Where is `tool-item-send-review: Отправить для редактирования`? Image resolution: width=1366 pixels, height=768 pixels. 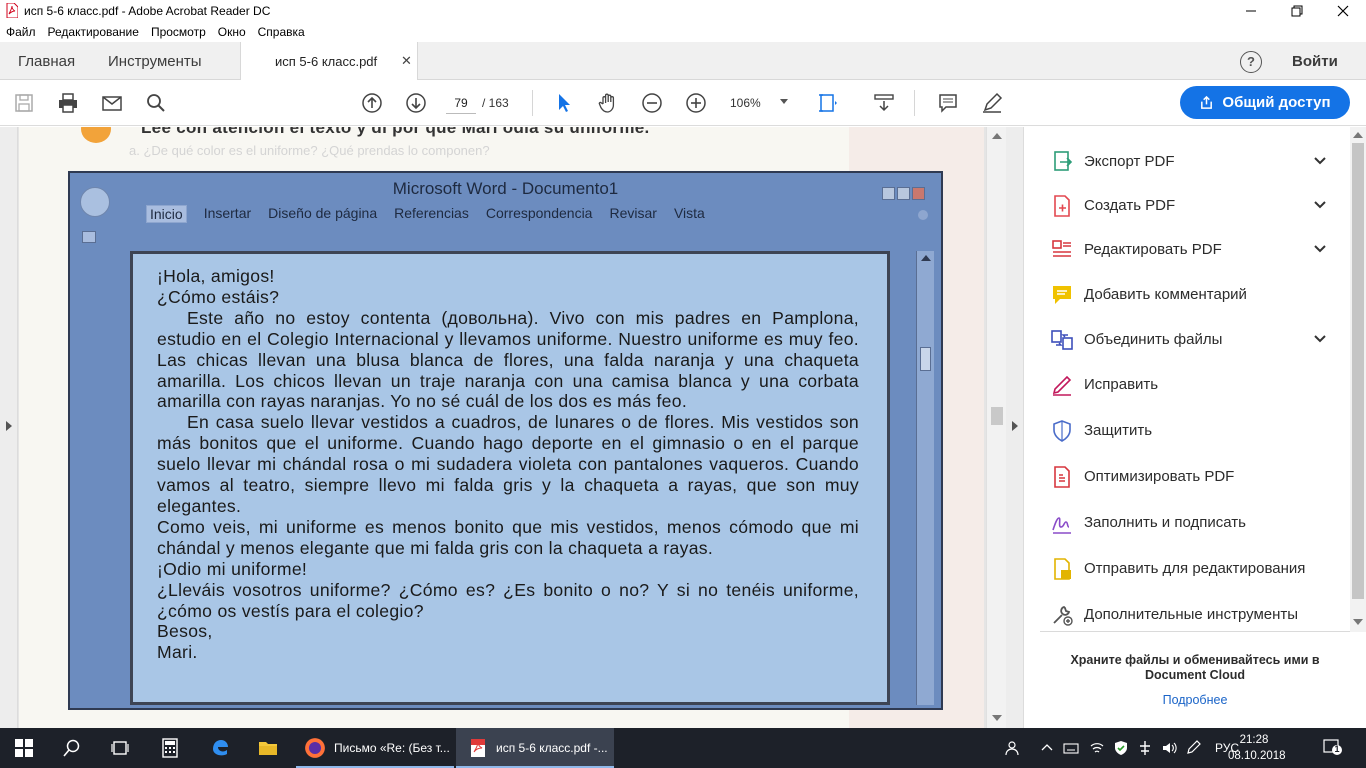
tool-item-send-review: Отправить для редактирования is located at coordinates (1187, 569).